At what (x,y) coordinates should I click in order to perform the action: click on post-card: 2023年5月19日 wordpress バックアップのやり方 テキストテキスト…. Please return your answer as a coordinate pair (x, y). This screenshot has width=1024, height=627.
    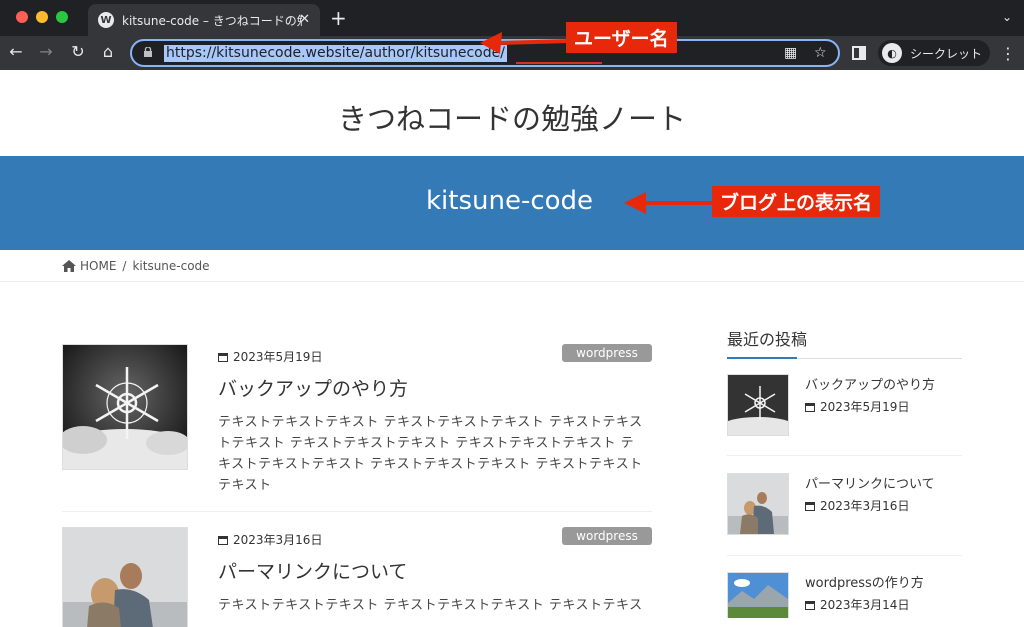
    Looking at the image, I should click on (357, 424).